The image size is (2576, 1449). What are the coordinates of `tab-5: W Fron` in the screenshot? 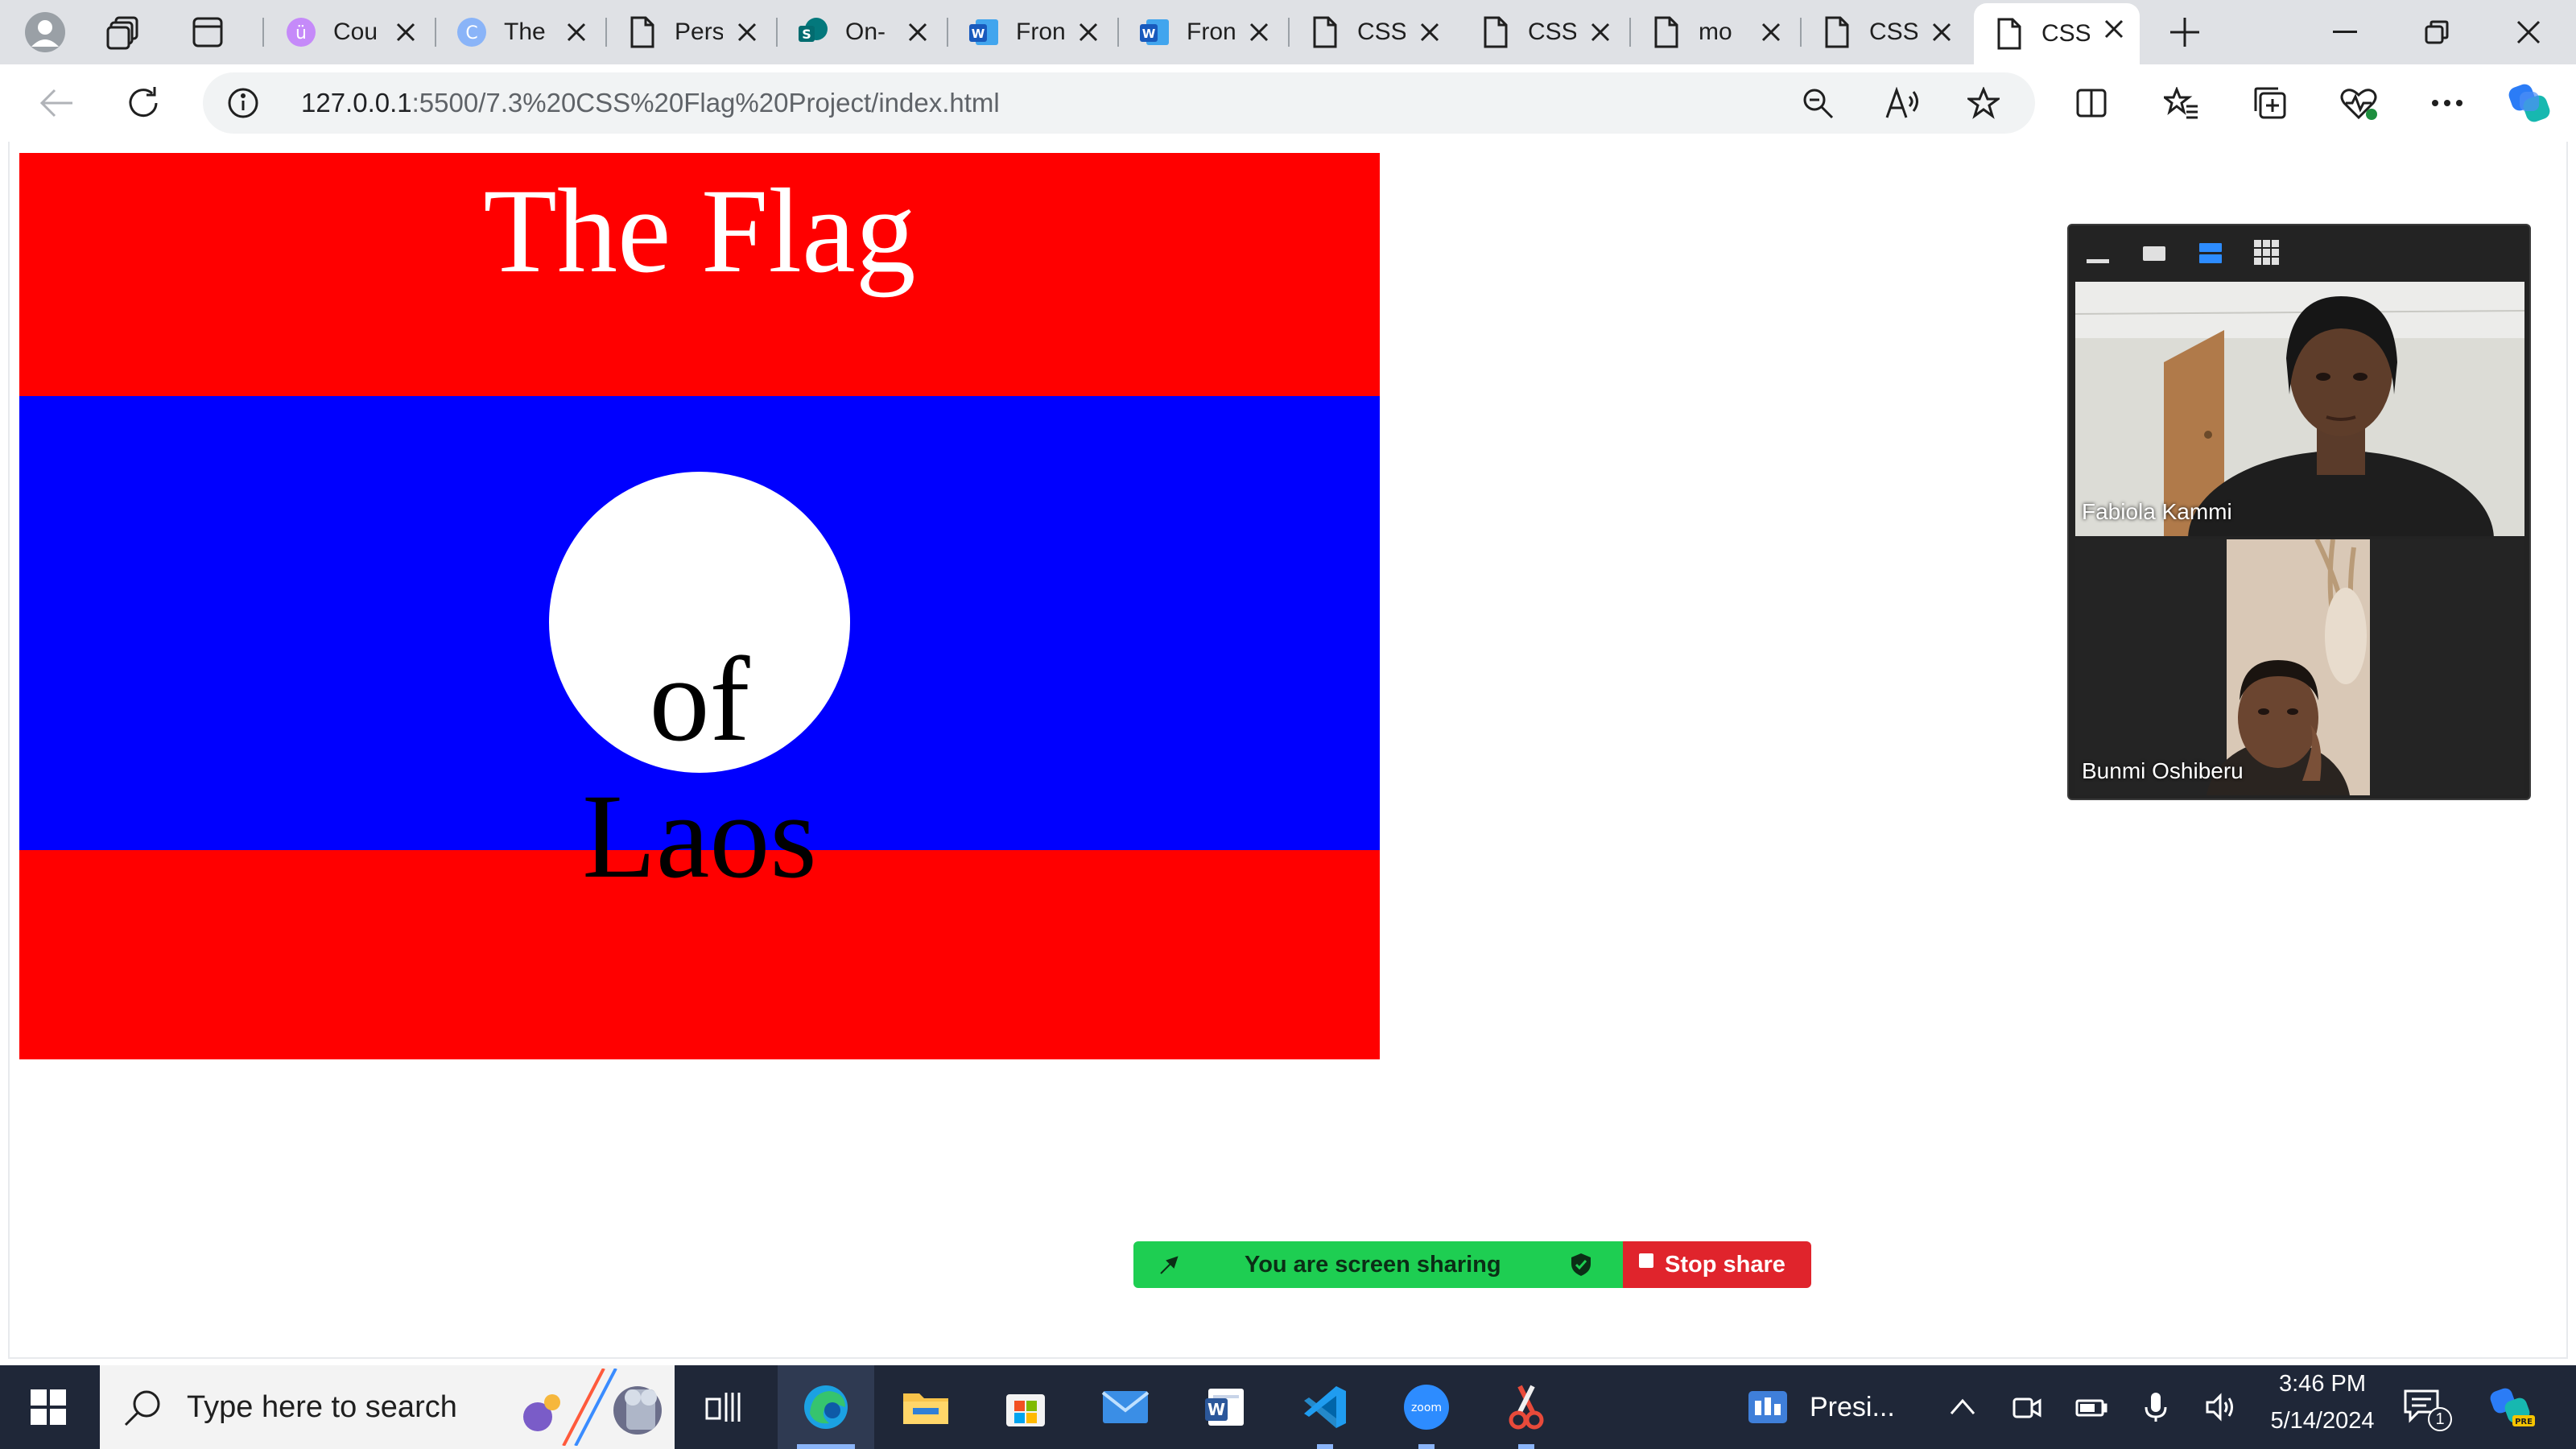 It's located at (1031, 32).